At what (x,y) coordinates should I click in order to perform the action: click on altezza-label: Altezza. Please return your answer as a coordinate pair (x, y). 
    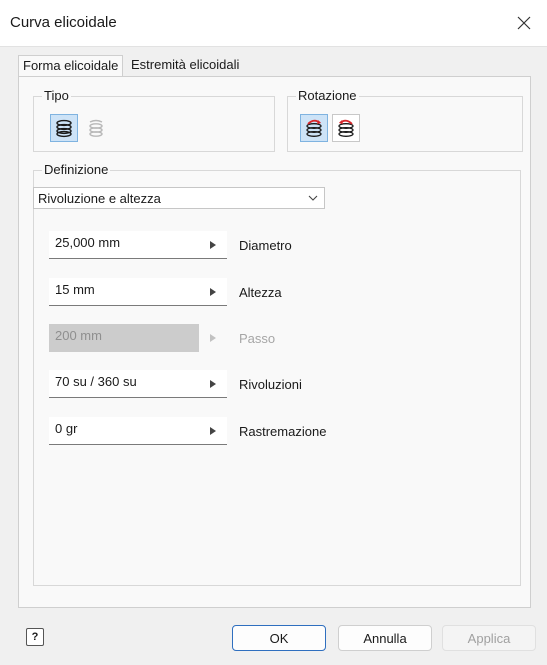
    Looking at the image, I should click on (260, 292).